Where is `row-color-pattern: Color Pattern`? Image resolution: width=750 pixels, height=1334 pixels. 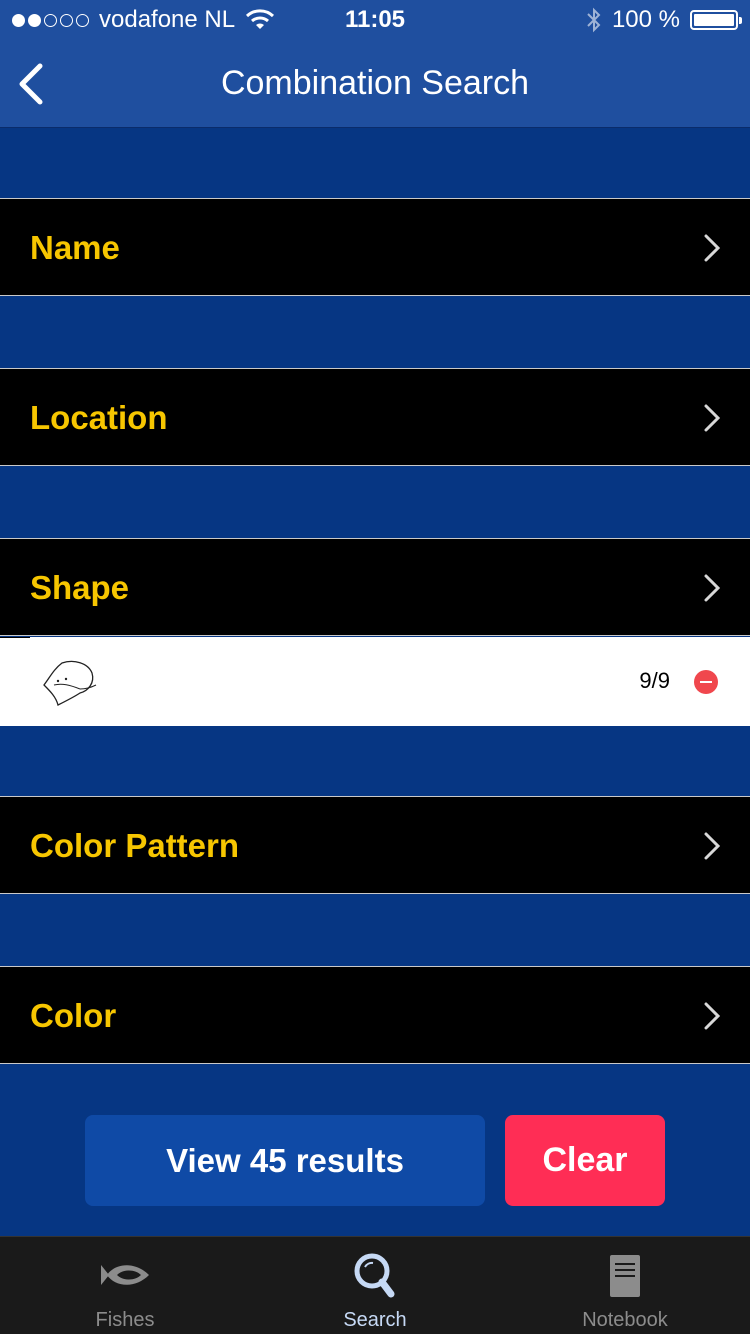
row-color-pattern: Color Pattern is located at coordinates (375, 845).